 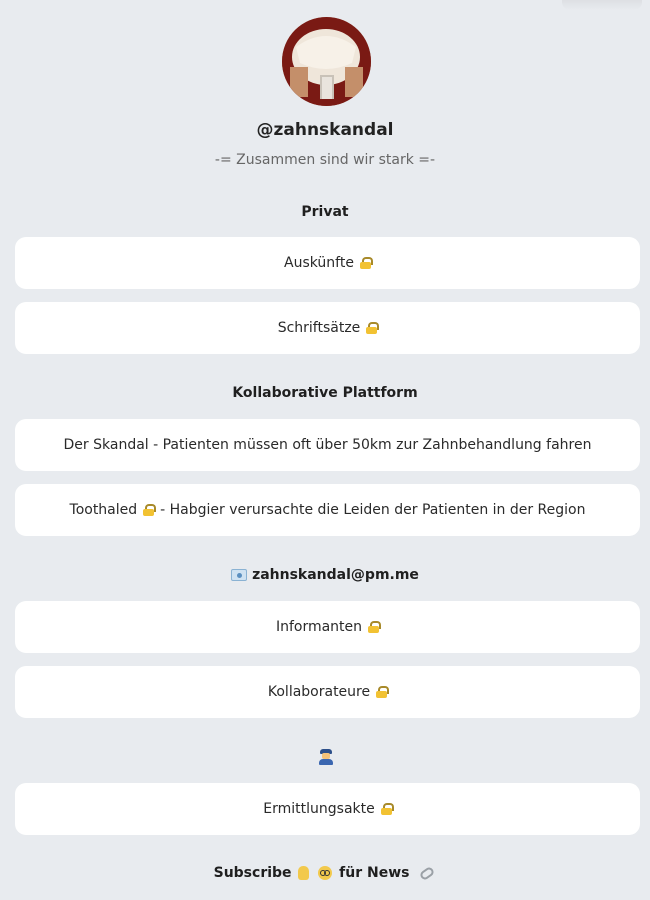 I want to click on top-edge-shadow, so click(x=602, y=5).